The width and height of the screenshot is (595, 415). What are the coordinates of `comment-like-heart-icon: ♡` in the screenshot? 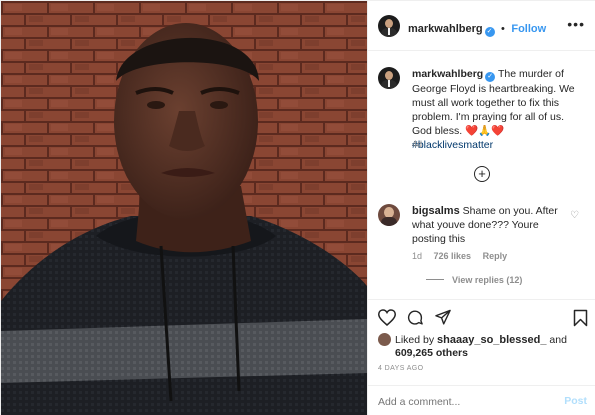 It's located at (574, 215).